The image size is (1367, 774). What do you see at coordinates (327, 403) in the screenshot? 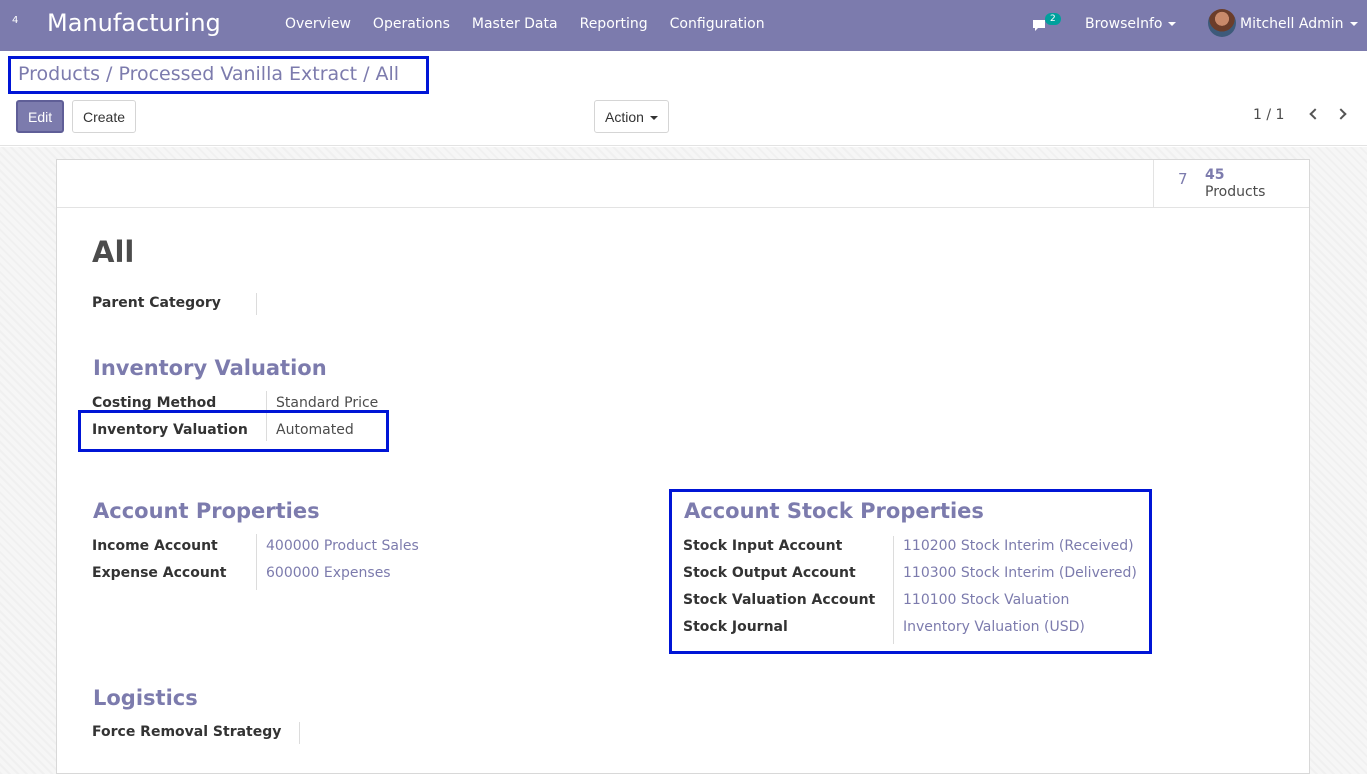
I see `costing-method-field: Standard Price` at bounding box center [327, 403].